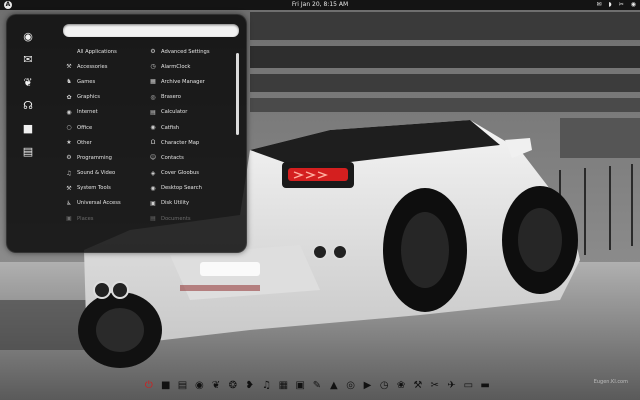 The image size is (640, 400). I want to click on app-documents: ▤ Documents, so click(189, 218).